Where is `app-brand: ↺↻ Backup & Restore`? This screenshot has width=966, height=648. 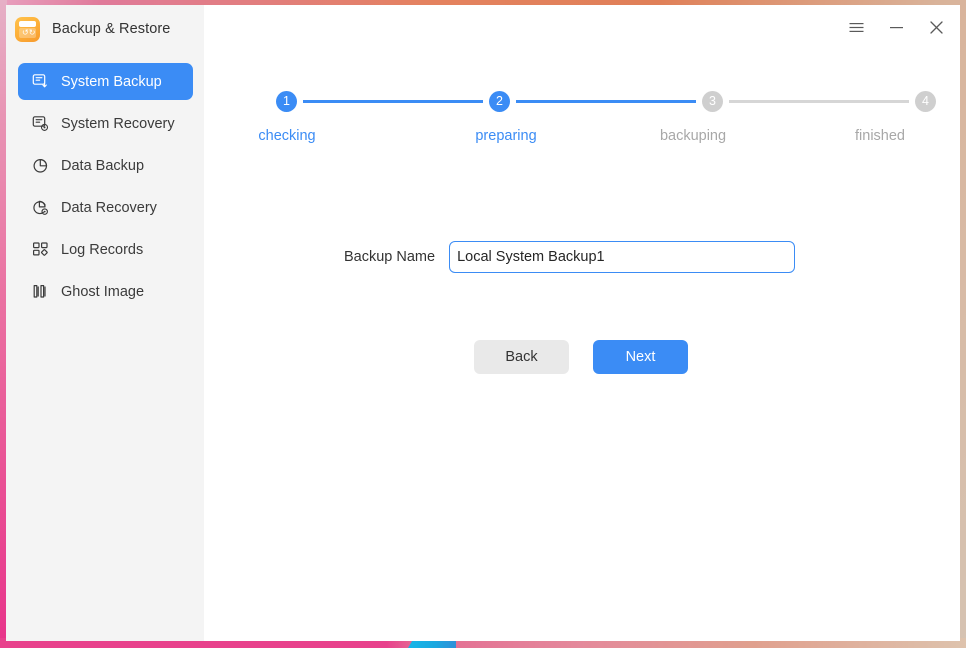
app-brand: ↺↻ Backup & Restore is located at coordinates (105, 29).